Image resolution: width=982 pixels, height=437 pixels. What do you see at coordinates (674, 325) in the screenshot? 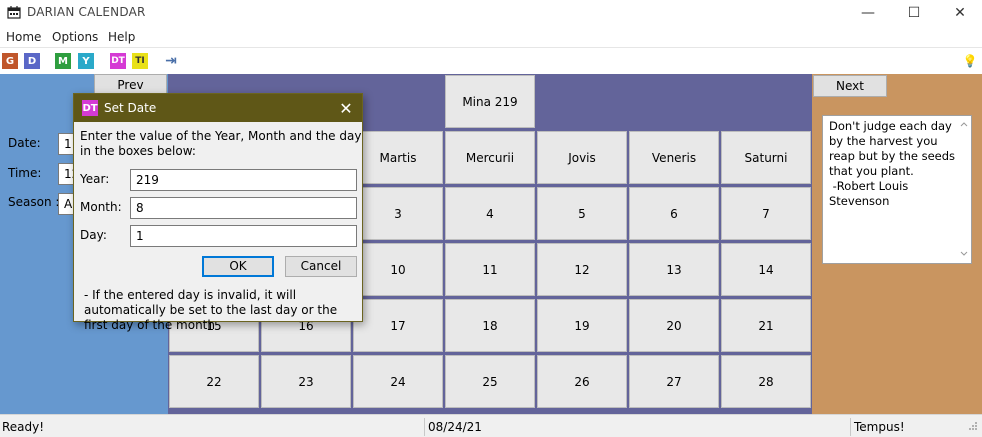
I see `day-cell: 20` at bounding box center [674, 325].